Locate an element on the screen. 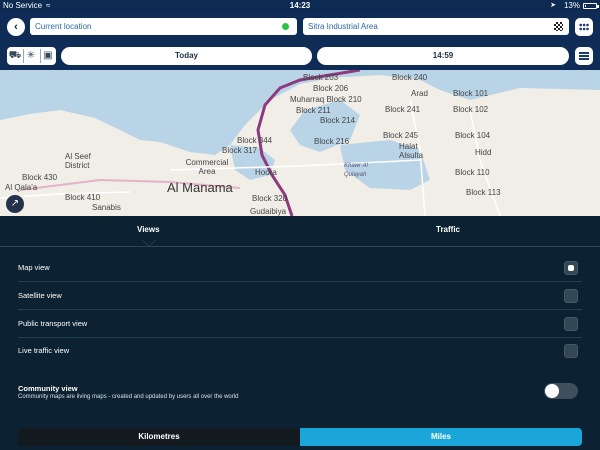 The width and height of the screenshot is (600, 450). map-label: Block 216 is located at coordinates (332, 141).